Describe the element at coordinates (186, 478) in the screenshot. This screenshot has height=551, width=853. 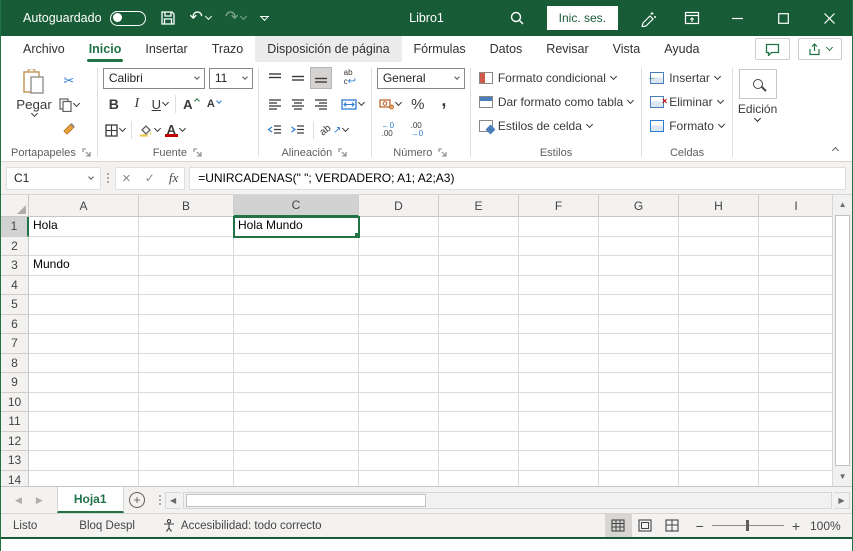
I see `cell-B14` at that location.